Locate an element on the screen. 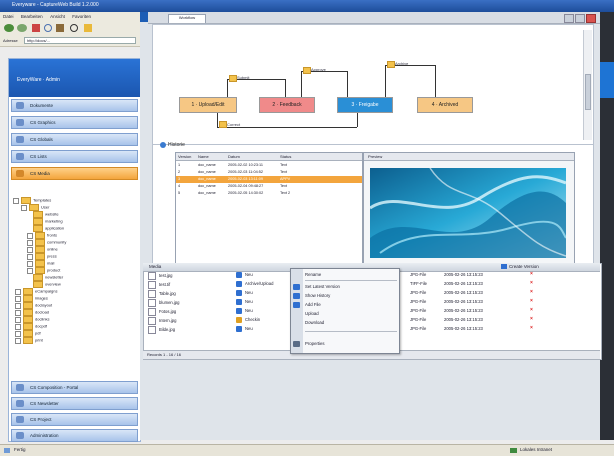  tree-node-online: online is located at coordinates (42, 249).